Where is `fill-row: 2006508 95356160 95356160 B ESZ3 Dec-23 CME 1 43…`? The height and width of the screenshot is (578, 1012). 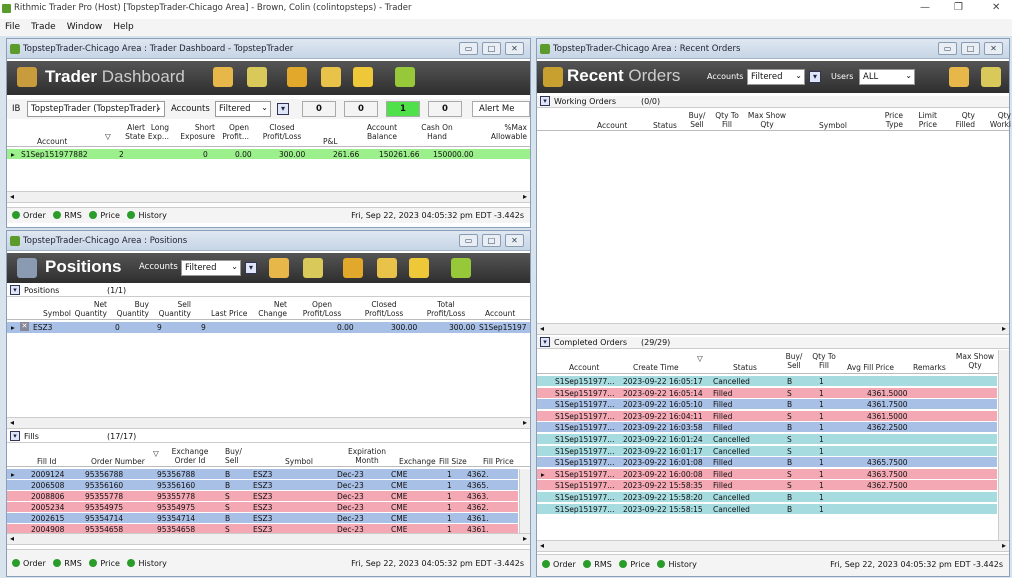
fill-row: 2006508 95356160 95356160 B ESZ3 Dec-23 CME 1 43… is located at coordinates (262, 485).